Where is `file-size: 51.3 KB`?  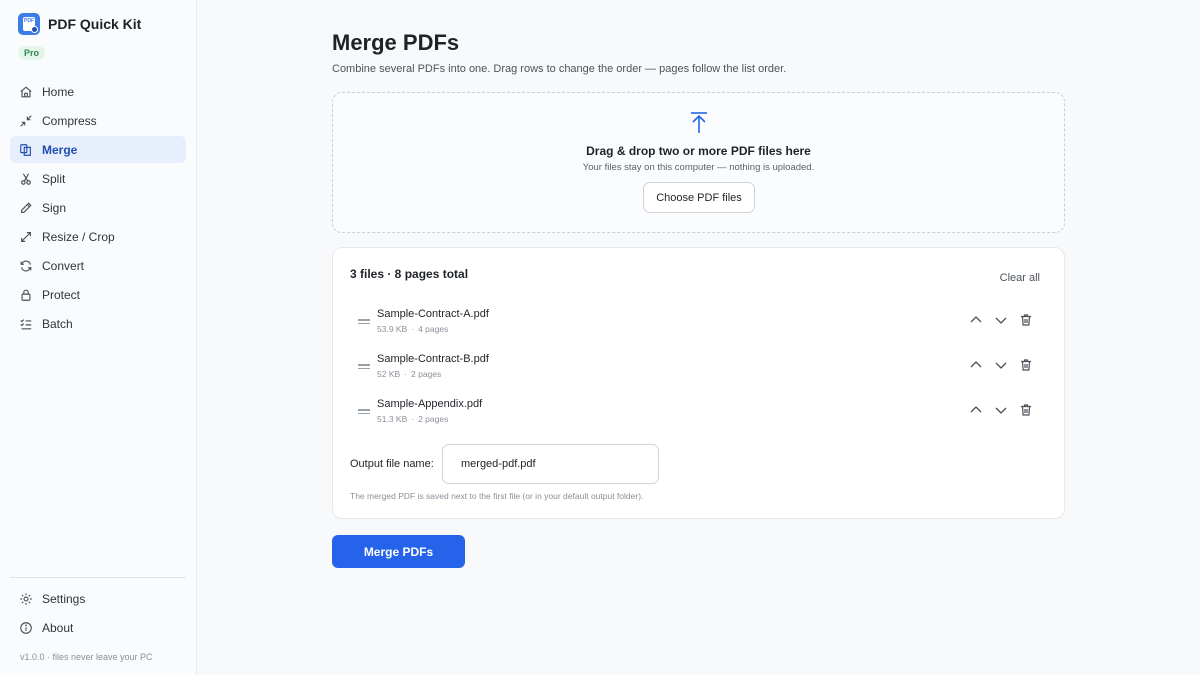
file-size: 51.3 KB is located at coordinates (392, 419).